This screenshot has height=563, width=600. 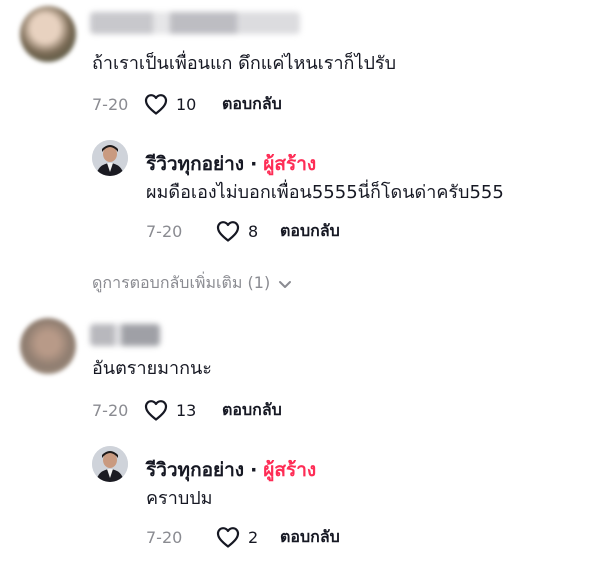 I want to click on like-button: 13, so click(x=183, y=410).